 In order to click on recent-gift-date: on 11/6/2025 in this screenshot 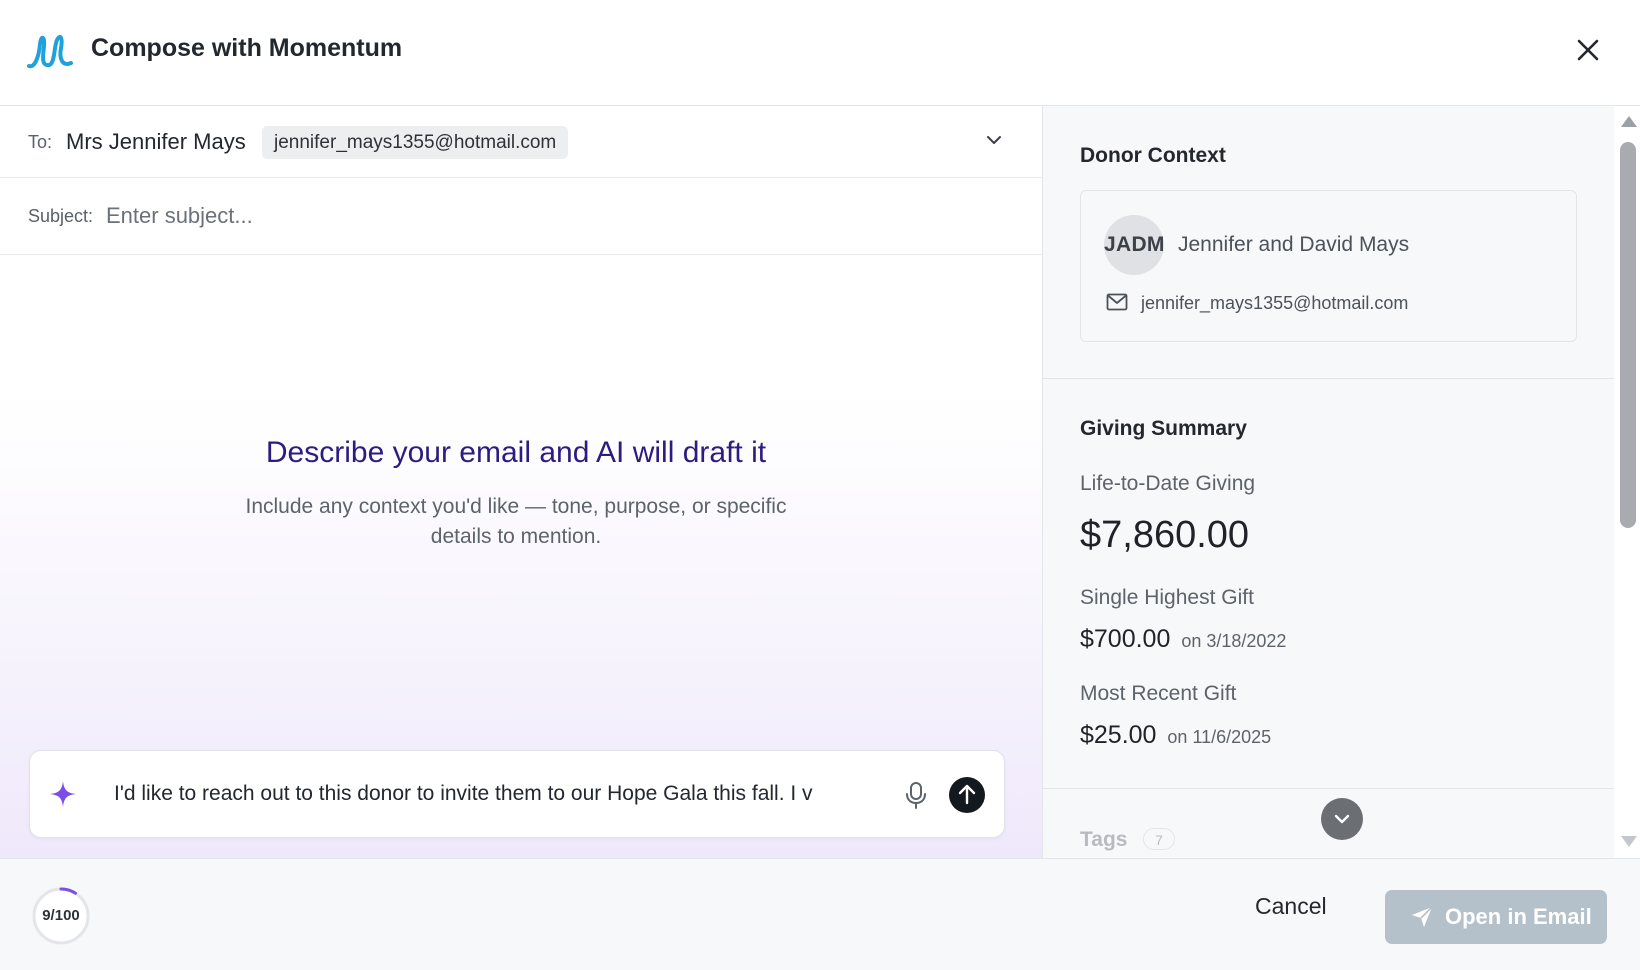, I will do `click(1219, 737)`.